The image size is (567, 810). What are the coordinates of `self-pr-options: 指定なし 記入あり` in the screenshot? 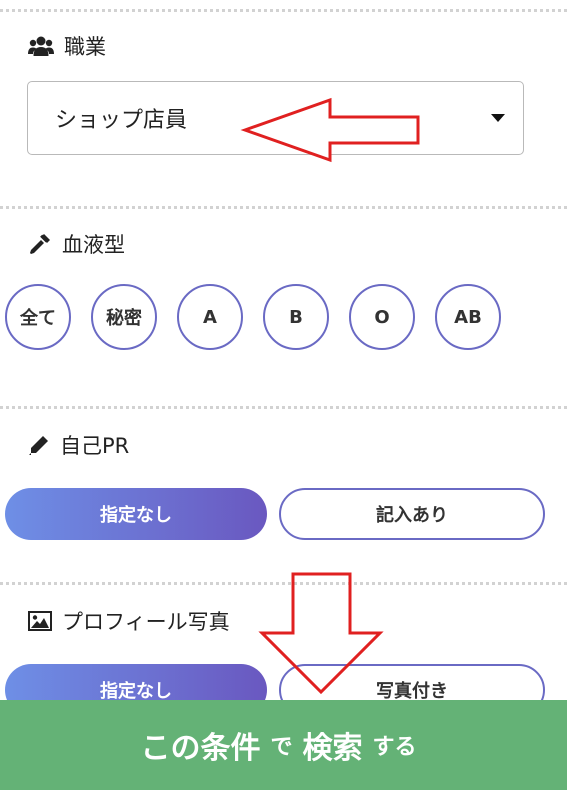 It's located at (275, 514).